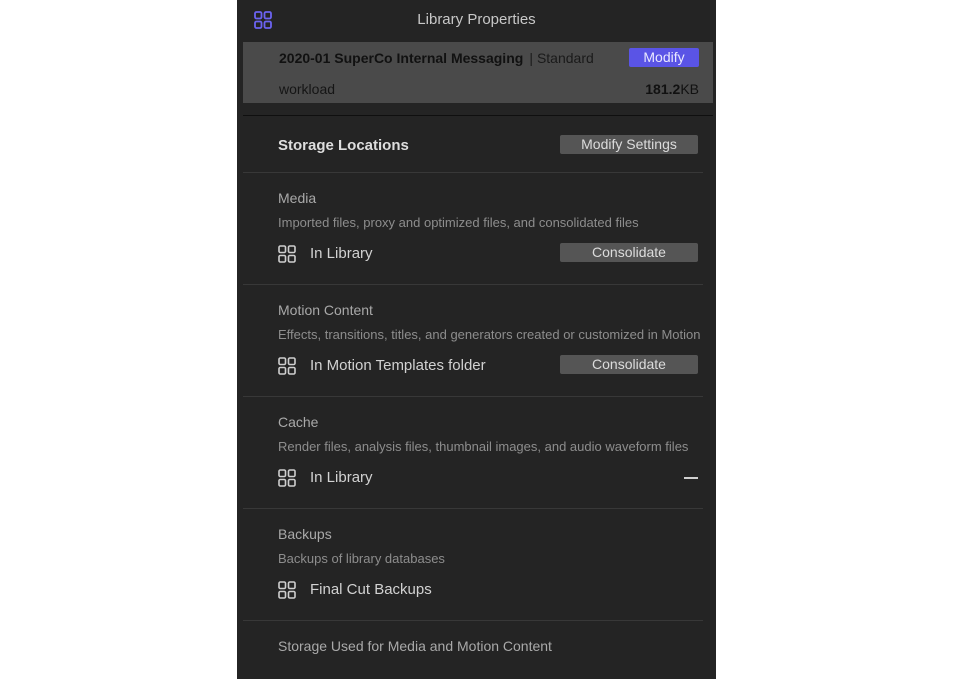 The image size is (954, 679). I want to click on library-size-value: 181.2, so click(663, 89).